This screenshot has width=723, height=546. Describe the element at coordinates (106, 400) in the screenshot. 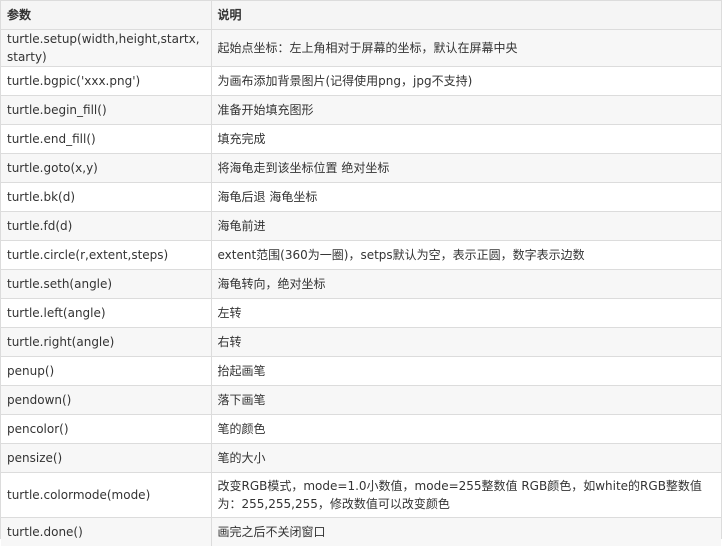

I see `param-cell: pendown()` at that location.